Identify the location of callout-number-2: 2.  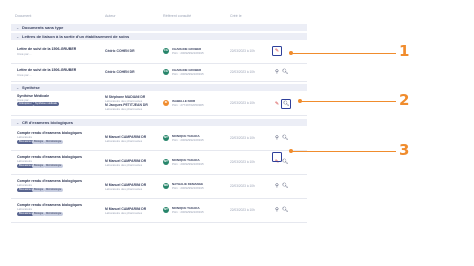
(404, 100).